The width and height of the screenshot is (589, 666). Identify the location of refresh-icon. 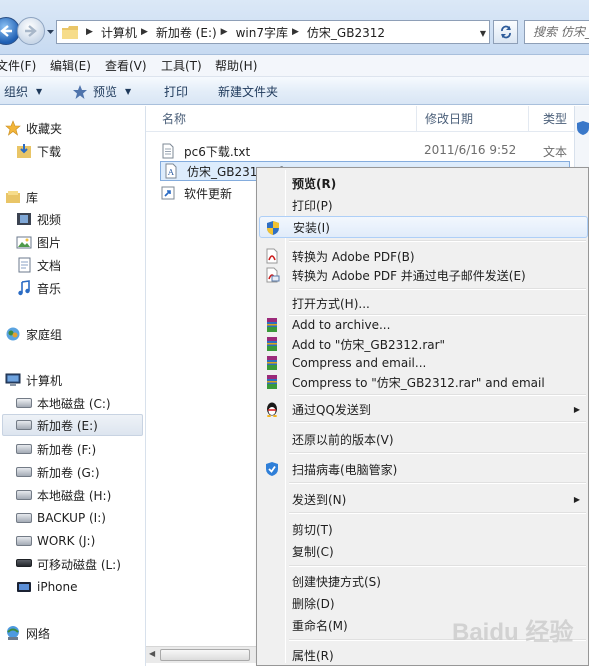
(505, 32).